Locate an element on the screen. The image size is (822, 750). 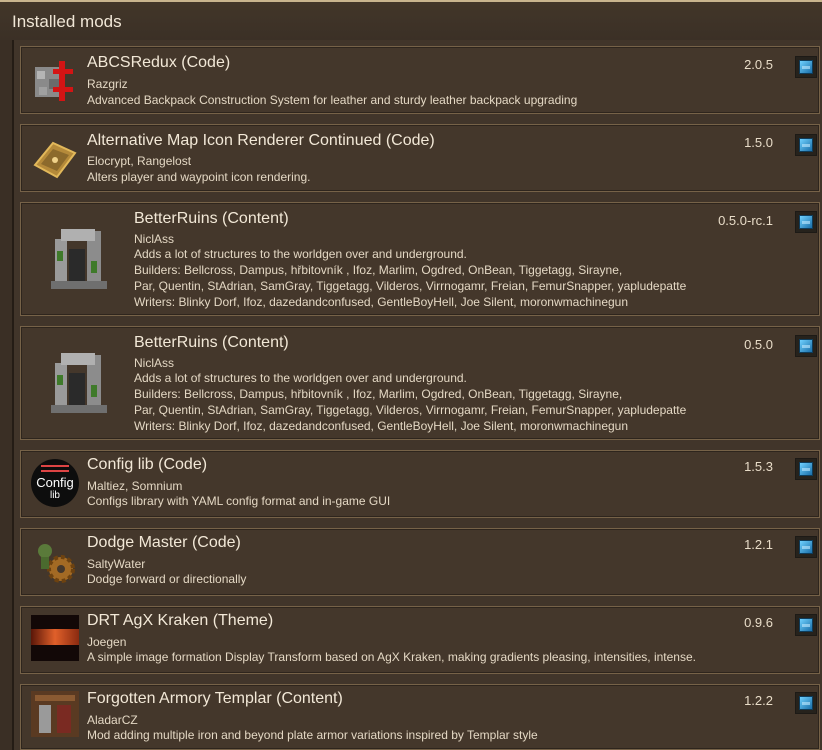
mod-version: 0.5.0 is located at coordinates (758, 344).